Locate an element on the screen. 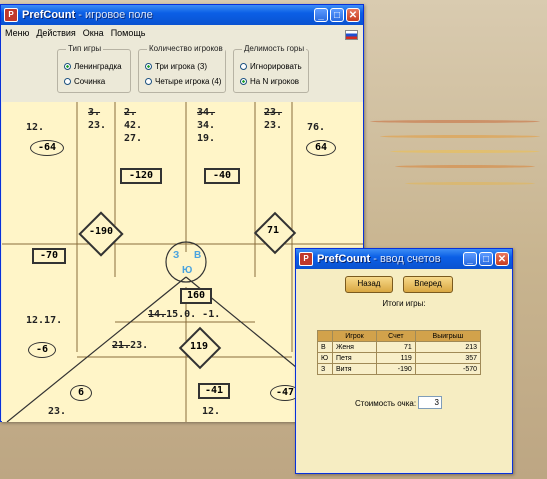  column3-score: 27. is located at coordinates (133, 138).